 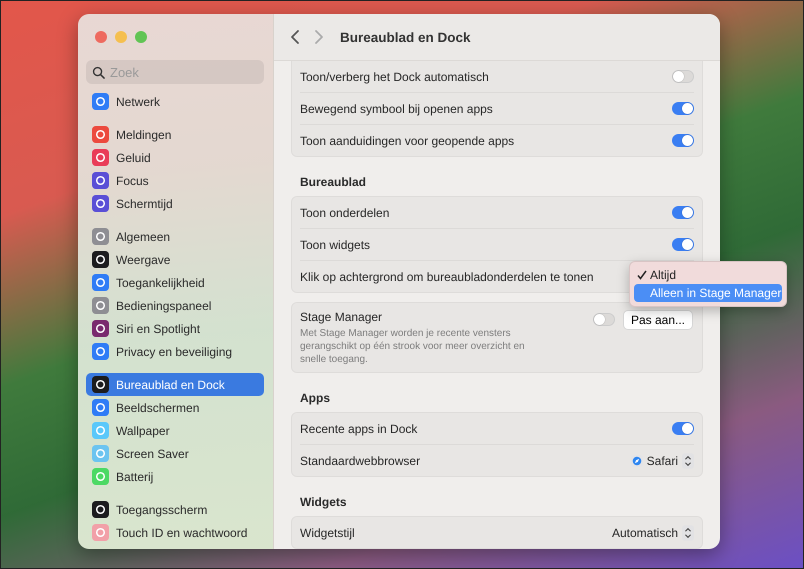 What do you see at coordinates (98, 72) in the screenshot?
I see `search-icon` at bounding box center [98, 72].